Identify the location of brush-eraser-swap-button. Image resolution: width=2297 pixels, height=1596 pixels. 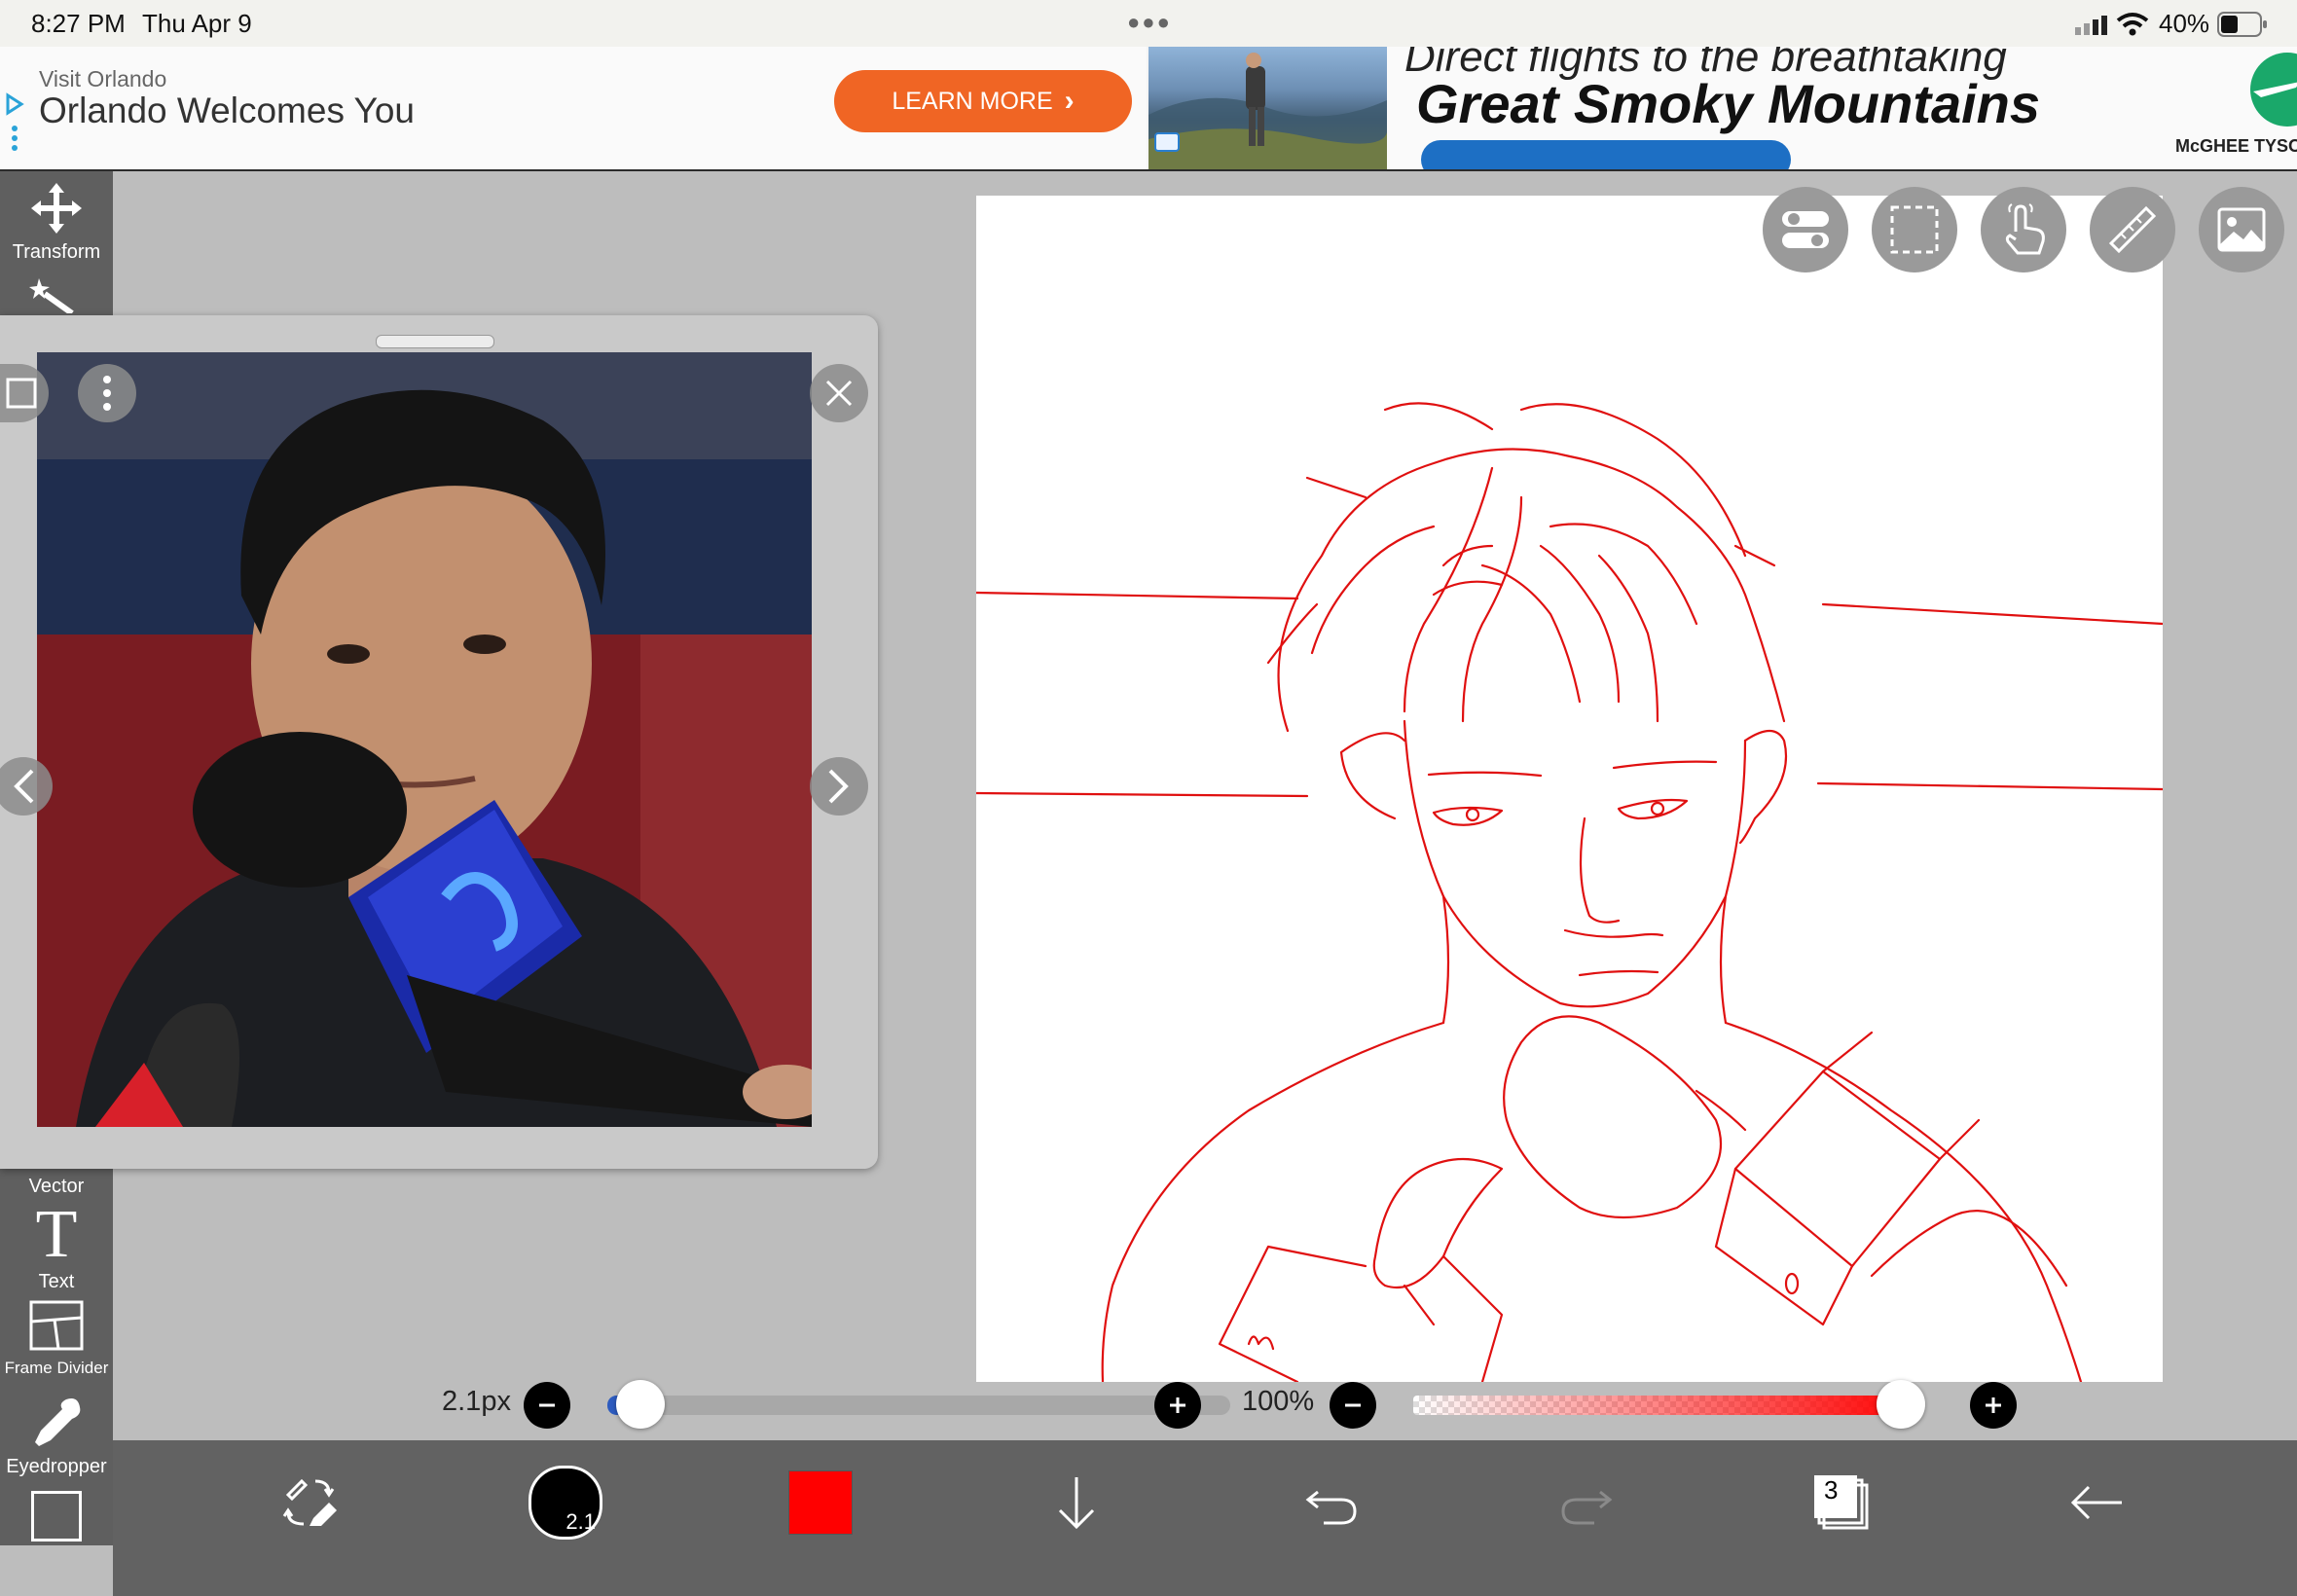
(309, 1503).